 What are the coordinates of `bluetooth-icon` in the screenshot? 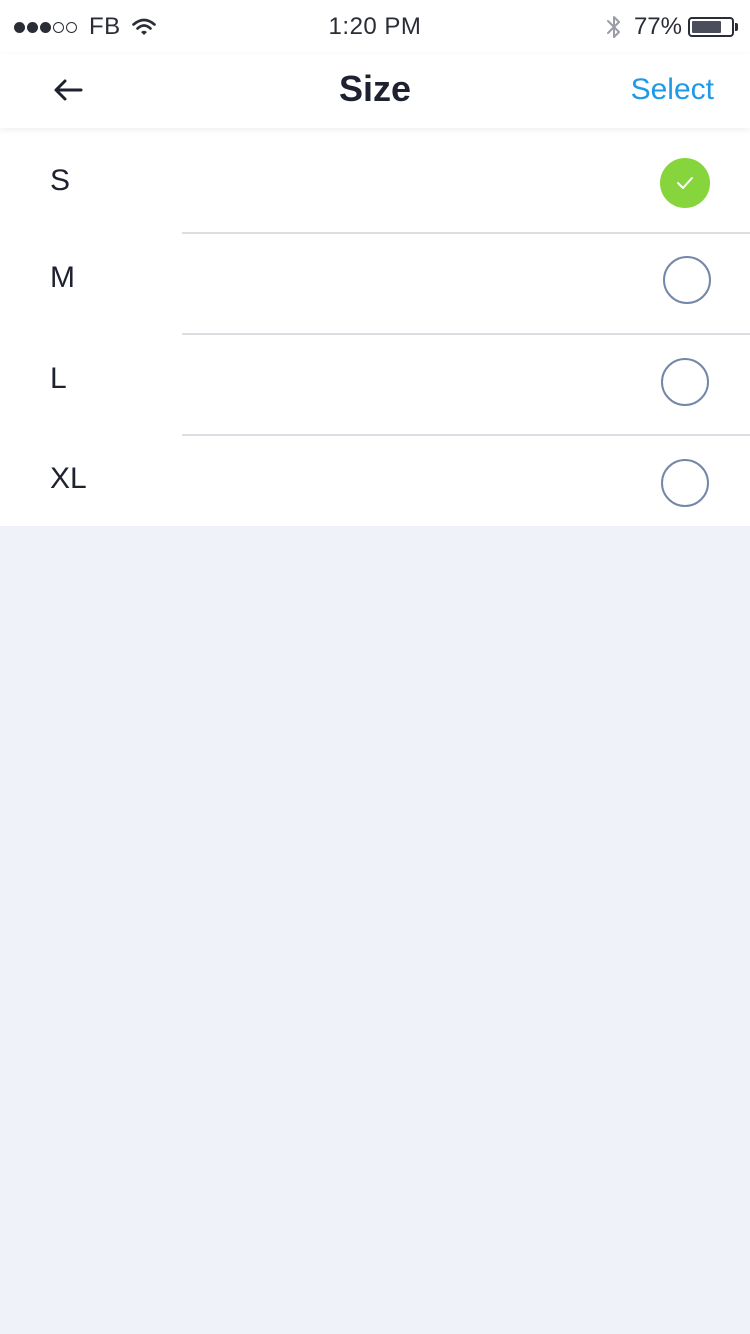 It's located at (613, 27).